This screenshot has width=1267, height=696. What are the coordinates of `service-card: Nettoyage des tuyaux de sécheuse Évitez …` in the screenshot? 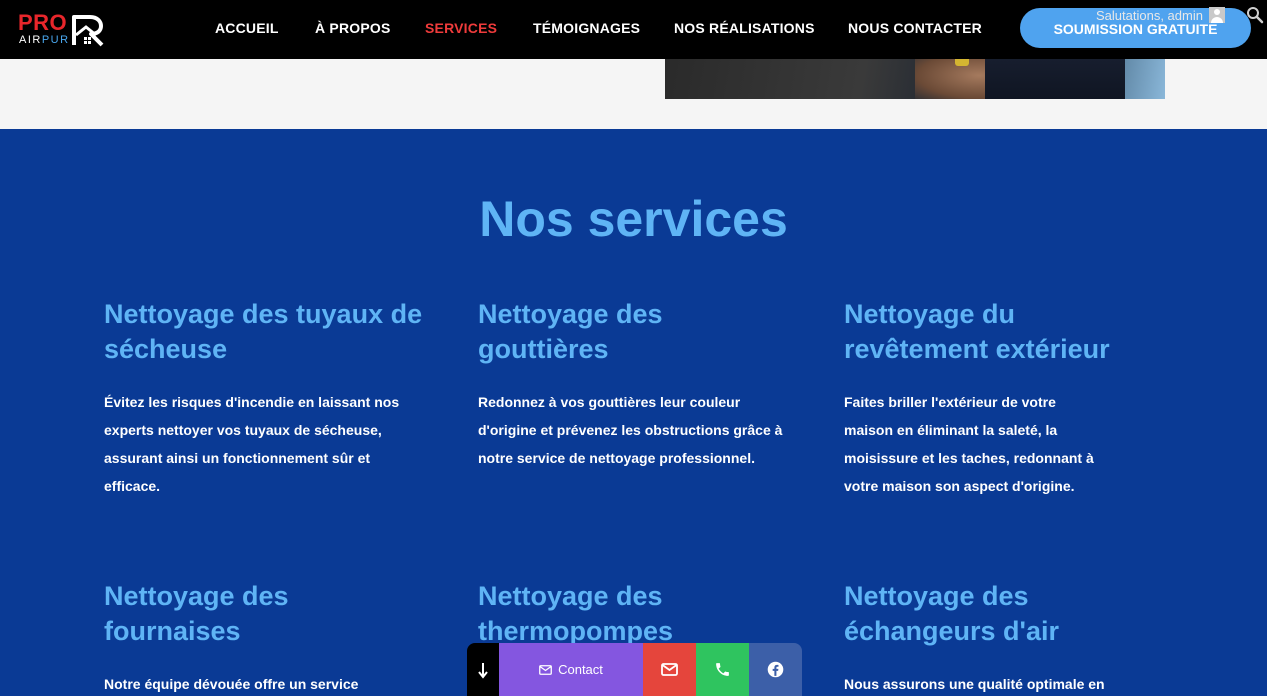 It's located at (264, 398).